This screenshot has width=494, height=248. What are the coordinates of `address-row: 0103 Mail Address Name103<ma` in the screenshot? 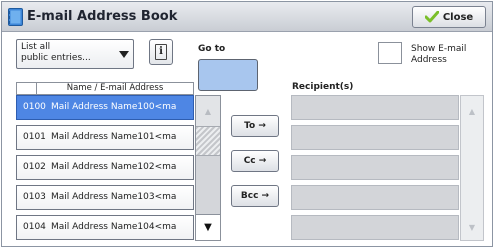 It's located at (105, 197).